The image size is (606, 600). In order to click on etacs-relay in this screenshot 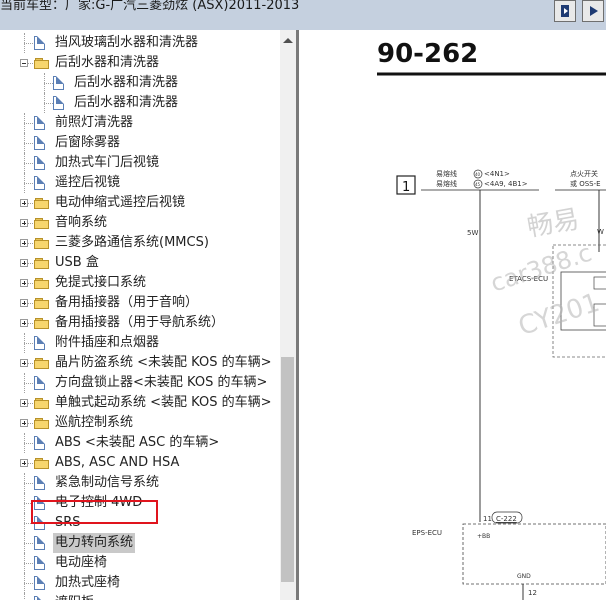, I will do `click(599, 283)`.